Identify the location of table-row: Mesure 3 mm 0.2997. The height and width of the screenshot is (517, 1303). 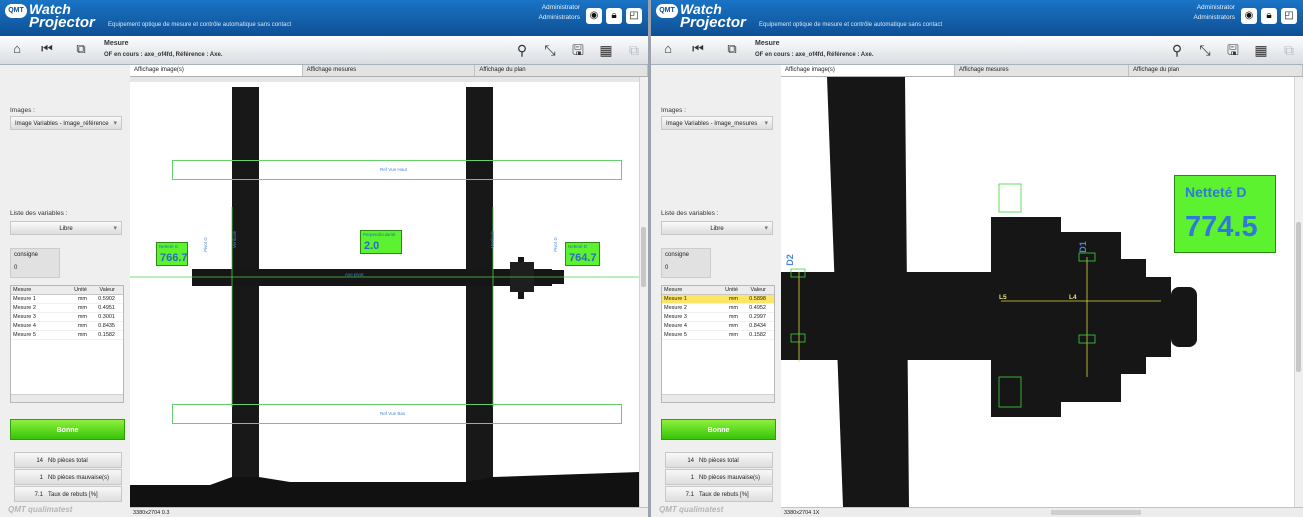
(718, 317).